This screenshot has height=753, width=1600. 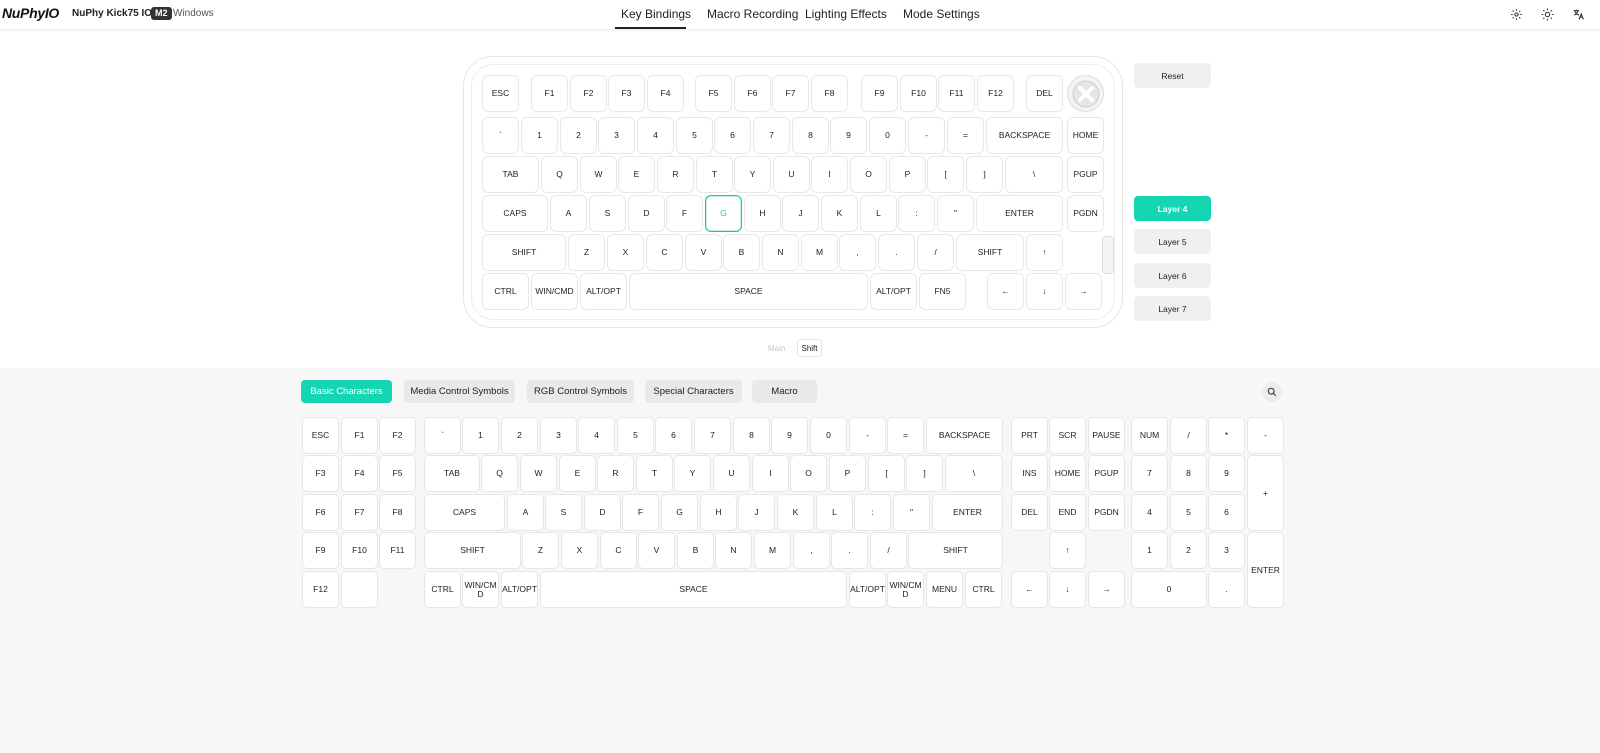 I want to click on key-q: Q, so click(x=559, y=174).